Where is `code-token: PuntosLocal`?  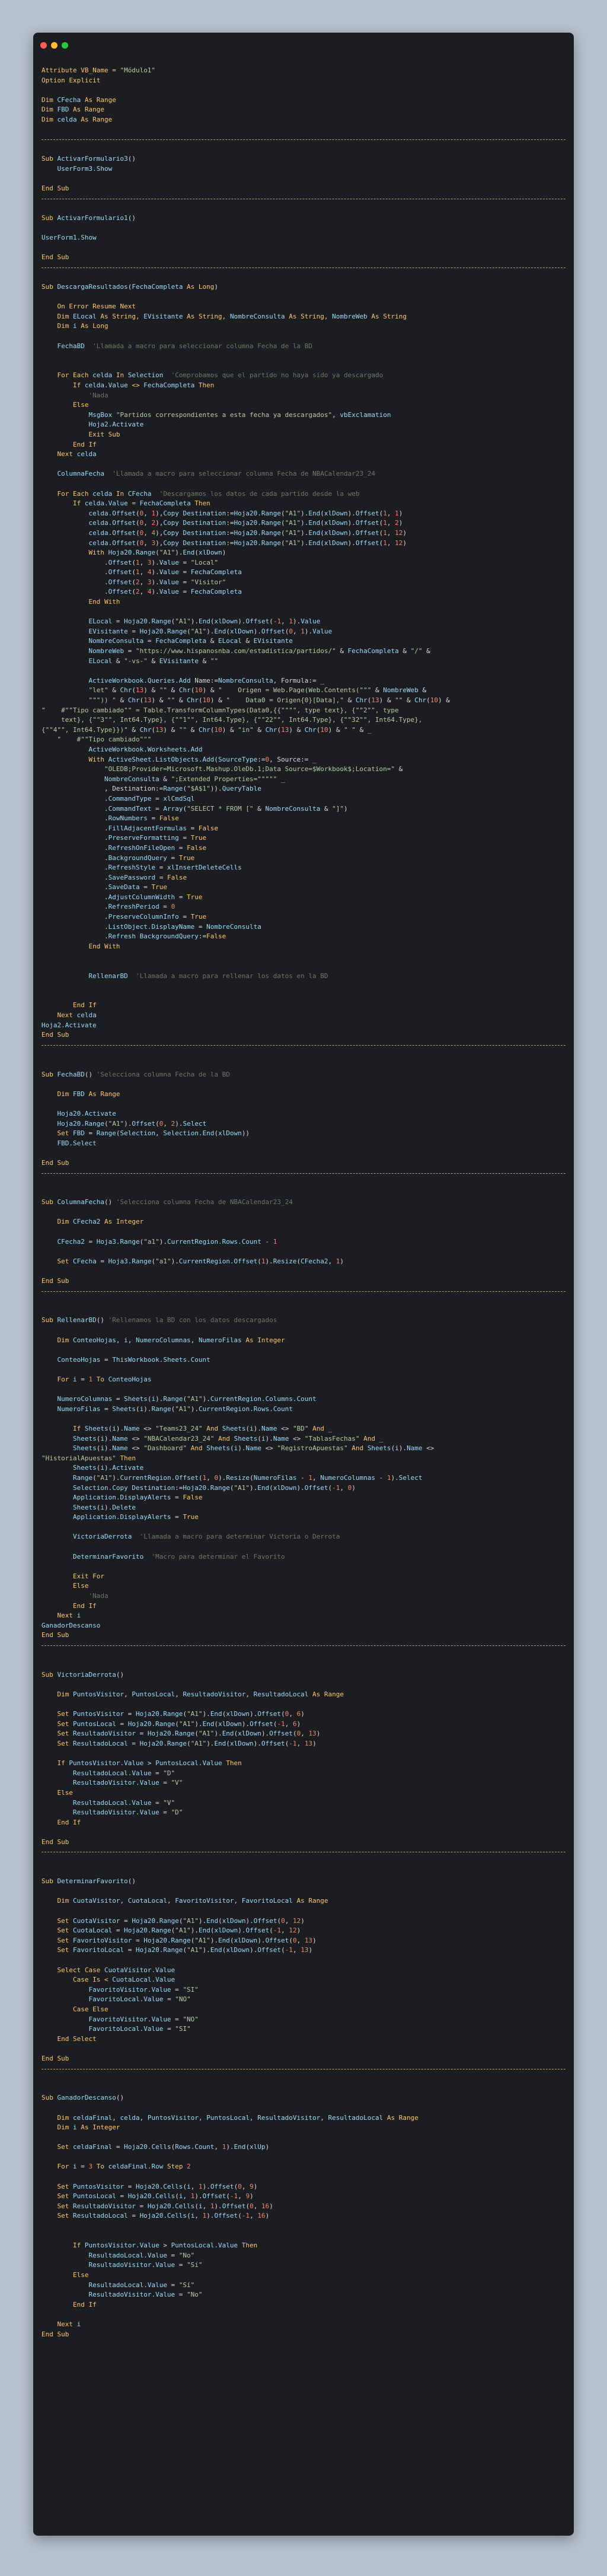
code-token: PuntosLocal is located at coordinates (94, 1724).